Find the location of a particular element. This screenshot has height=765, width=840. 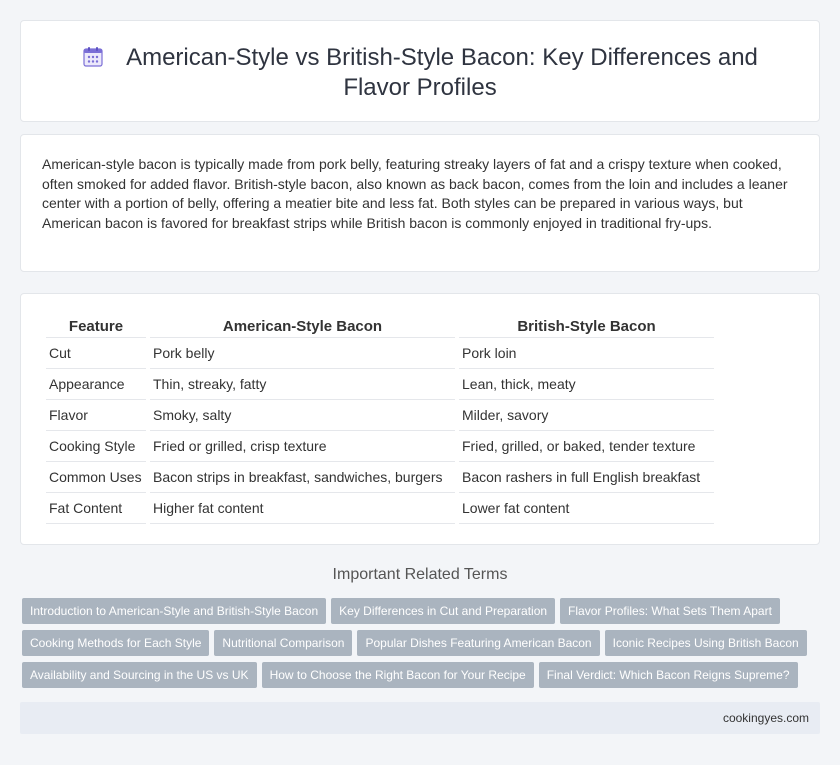

header-american: American-Style Bacon is located at coordinates (302, 326).